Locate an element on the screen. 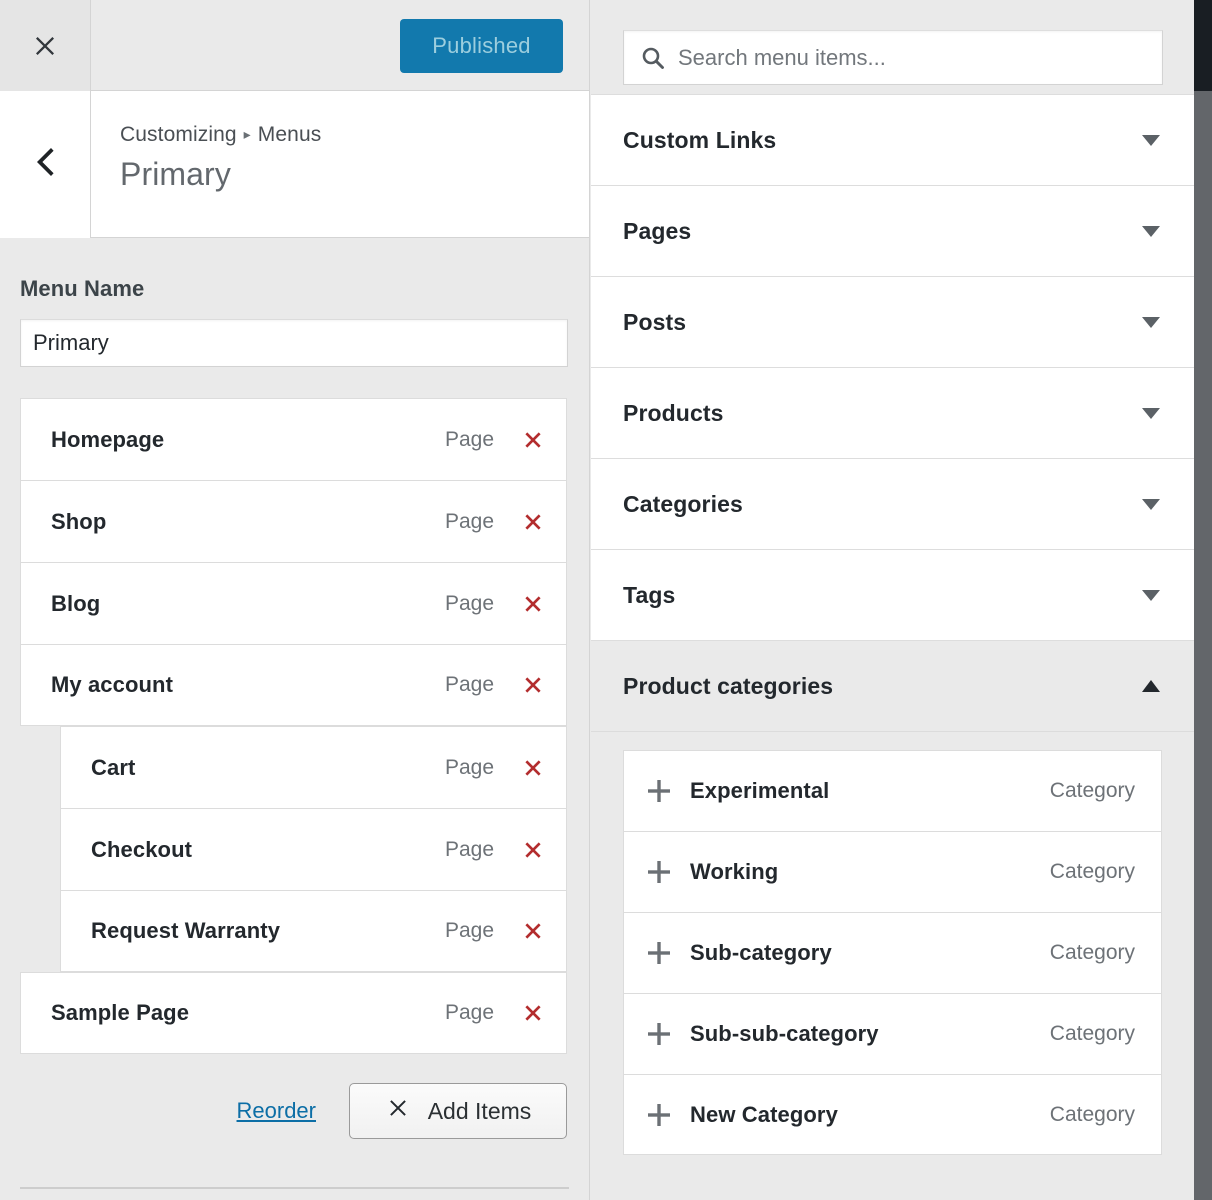  accordion-section-header: Categories is located at coordinates (892, 504).